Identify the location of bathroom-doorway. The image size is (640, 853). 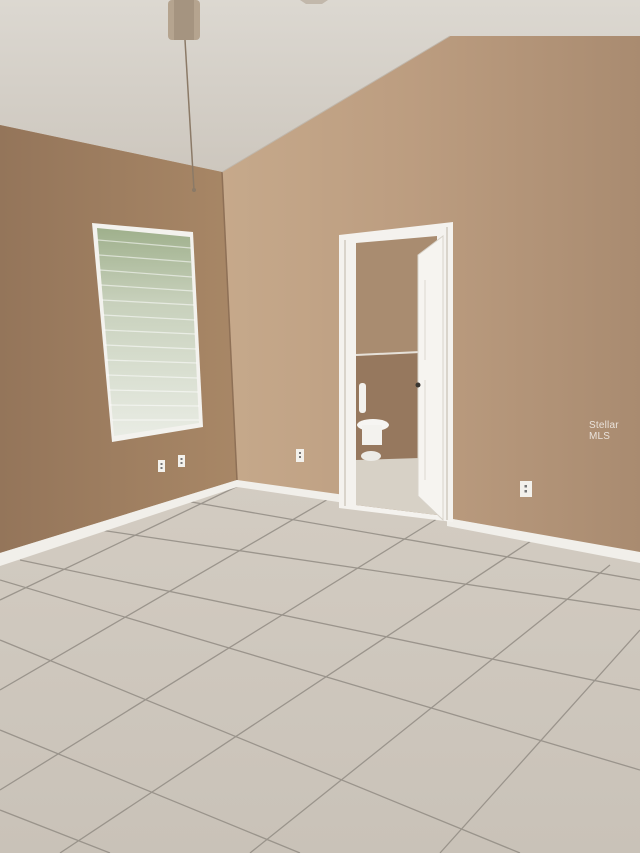
(396, 372).